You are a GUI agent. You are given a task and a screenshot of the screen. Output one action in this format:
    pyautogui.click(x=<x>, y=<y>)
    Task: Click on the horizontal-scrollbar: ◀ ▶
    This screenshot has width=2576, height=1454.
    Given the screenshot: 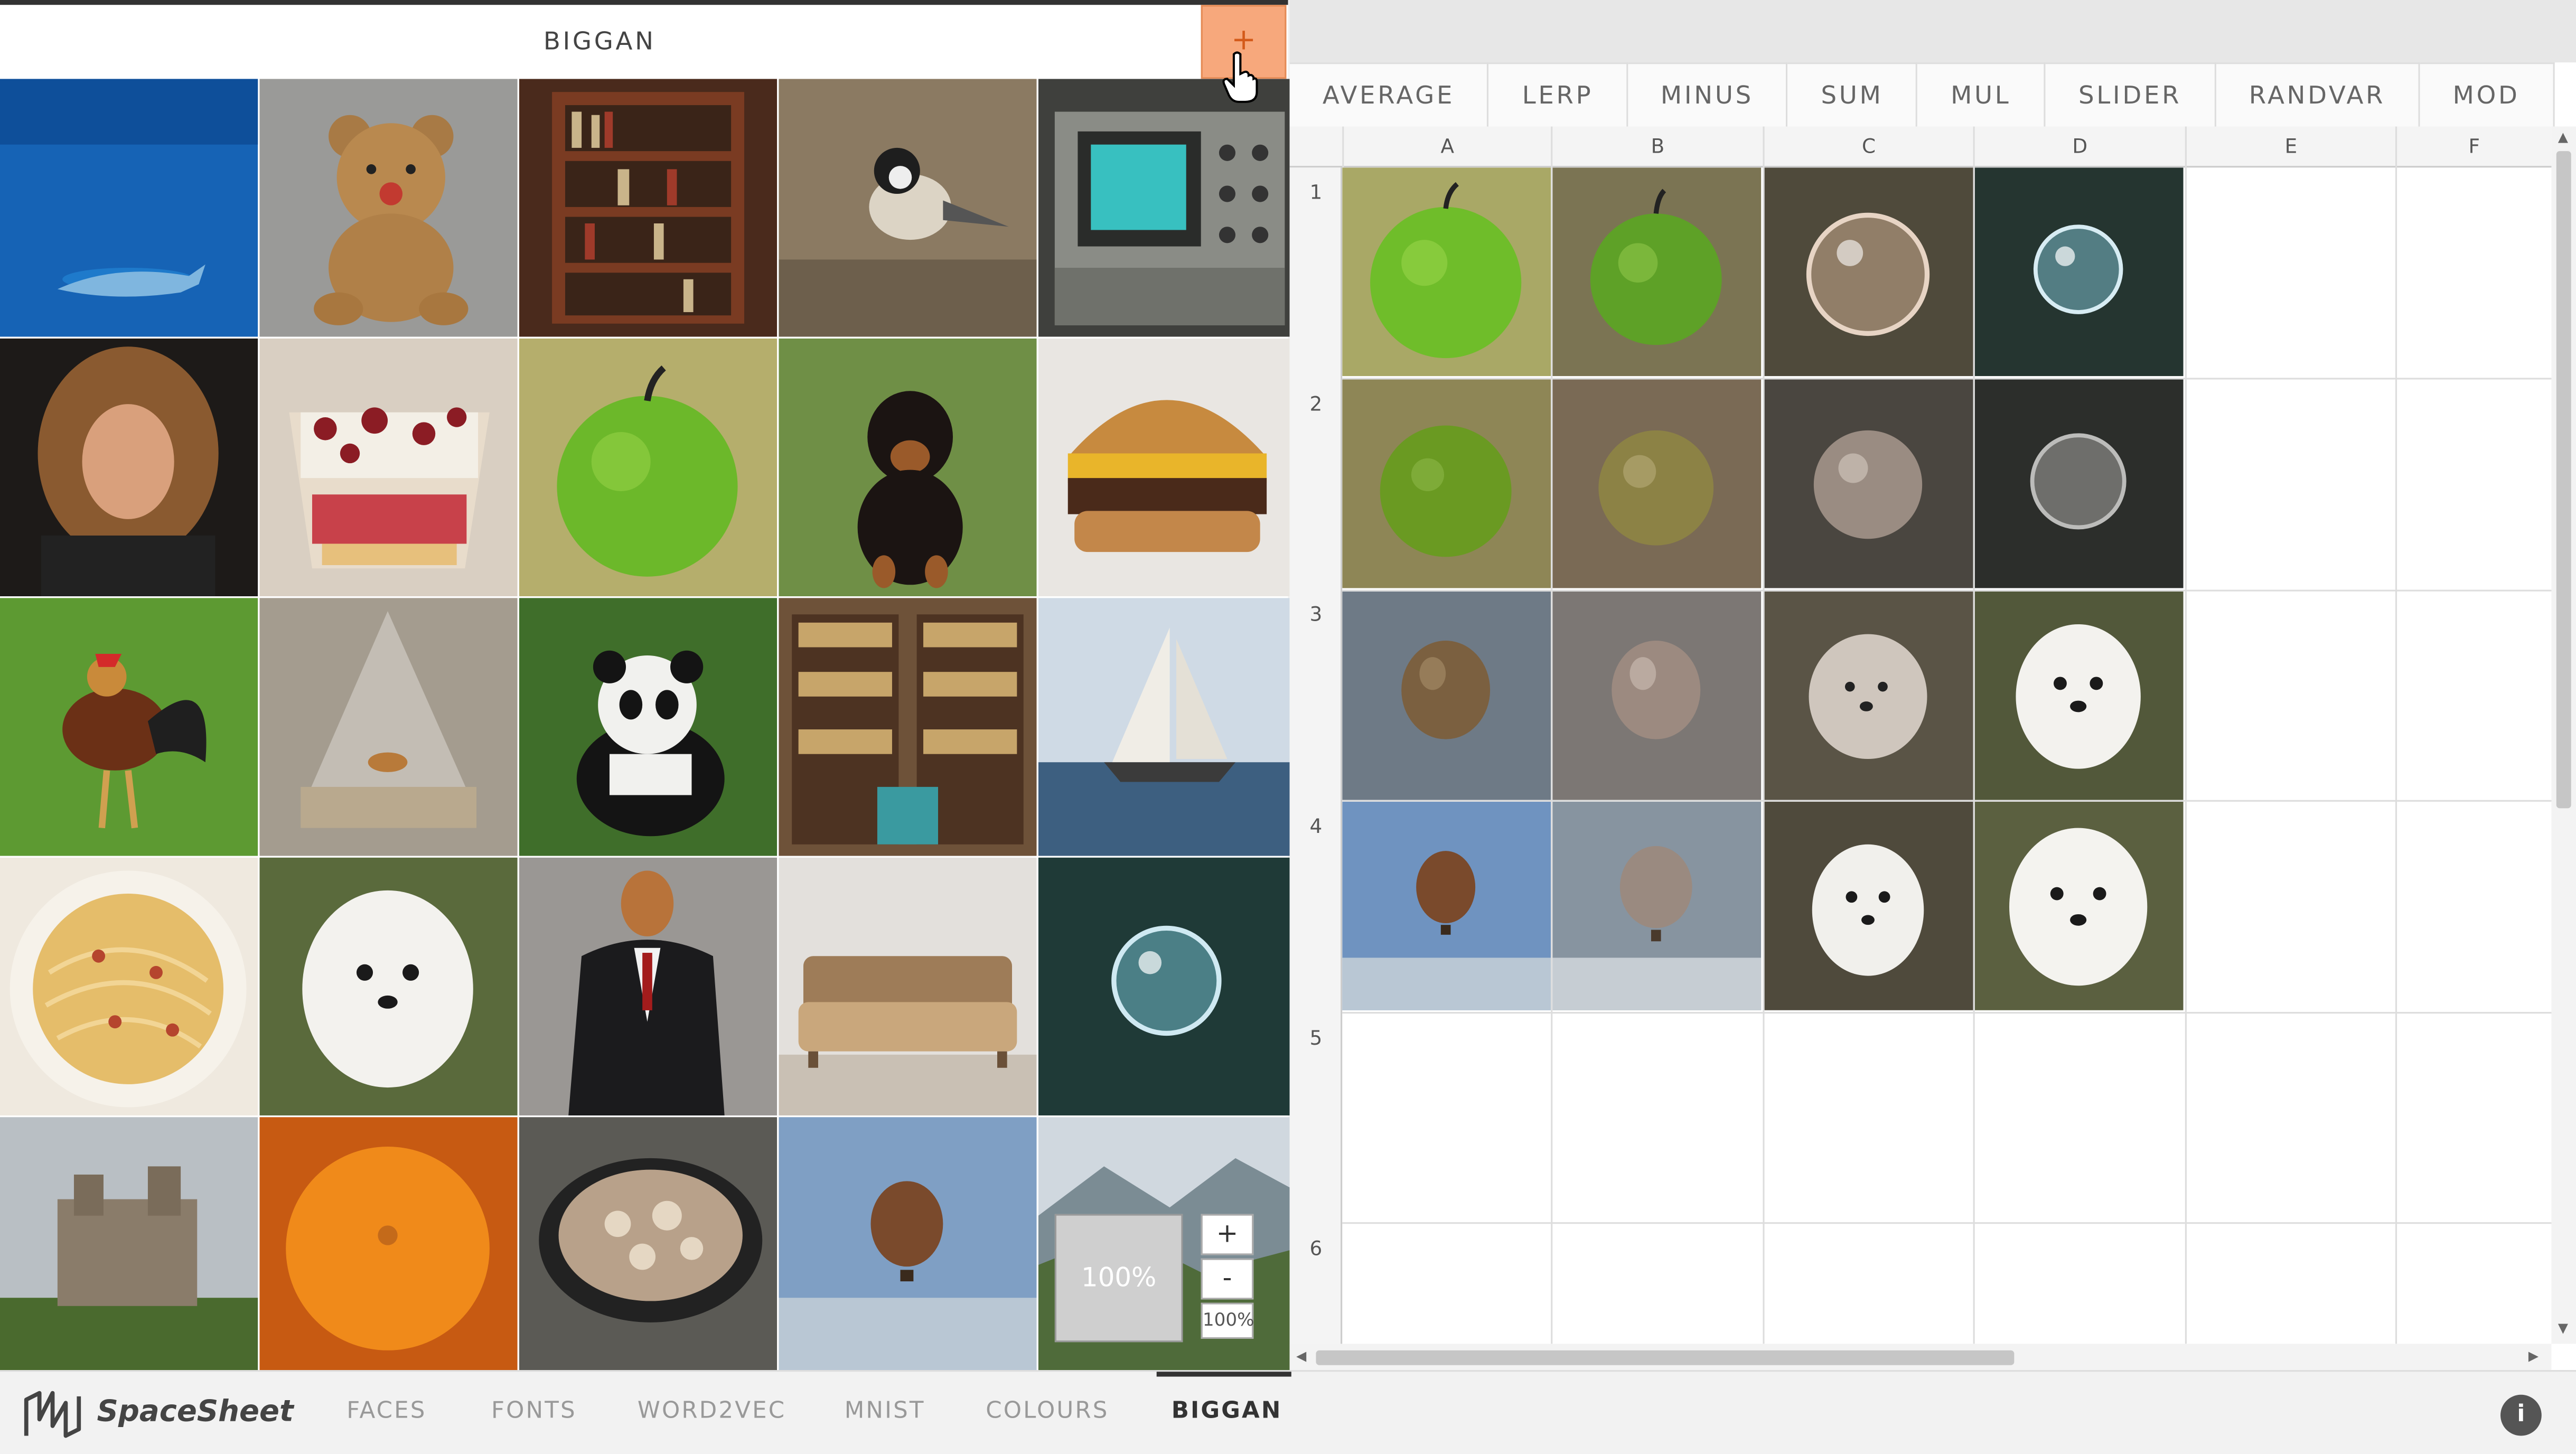 What is the action you would take?
    pyautogui.click(x=1920, y=1357)
    